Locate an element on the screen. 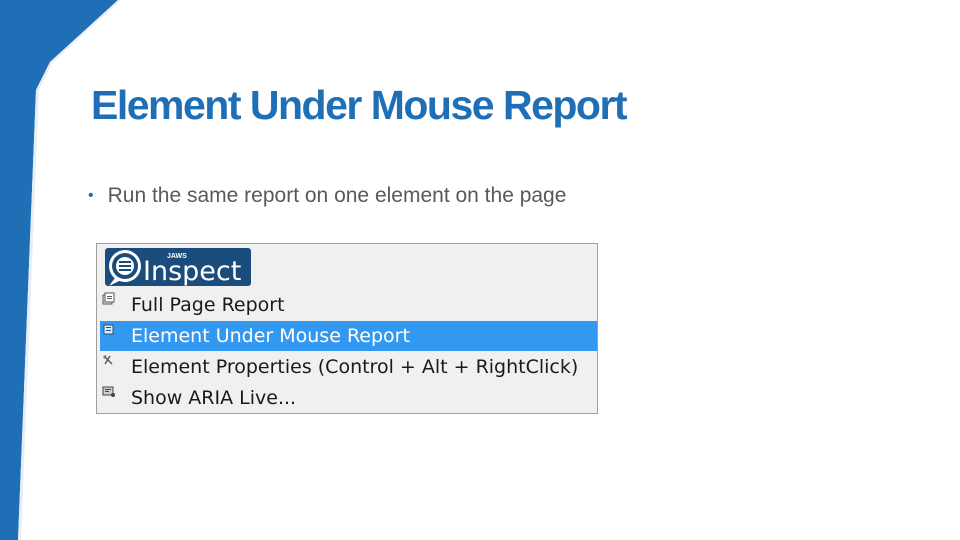 Image resolution: width=960 pixels, height=540 pixels. element-report-icon is located at coordinates (108, 329).